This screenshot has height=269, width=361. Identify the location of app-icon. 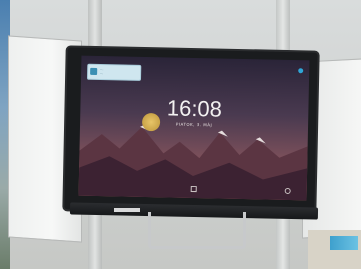
(94, 71).